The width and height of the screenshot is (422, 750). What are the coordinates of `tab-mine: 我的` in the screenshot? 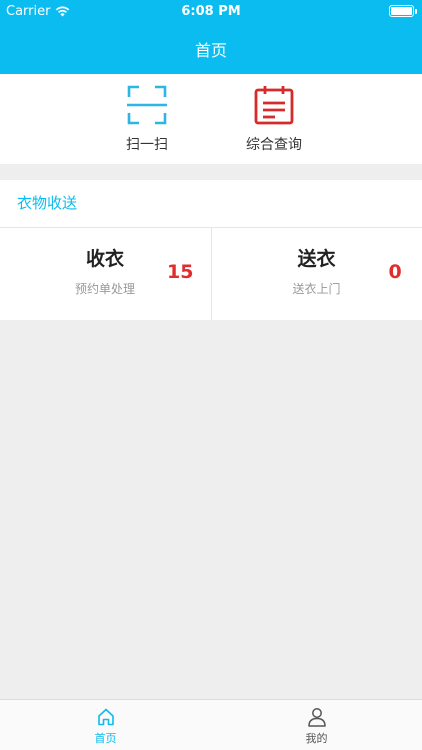 It's located at (316, 725).